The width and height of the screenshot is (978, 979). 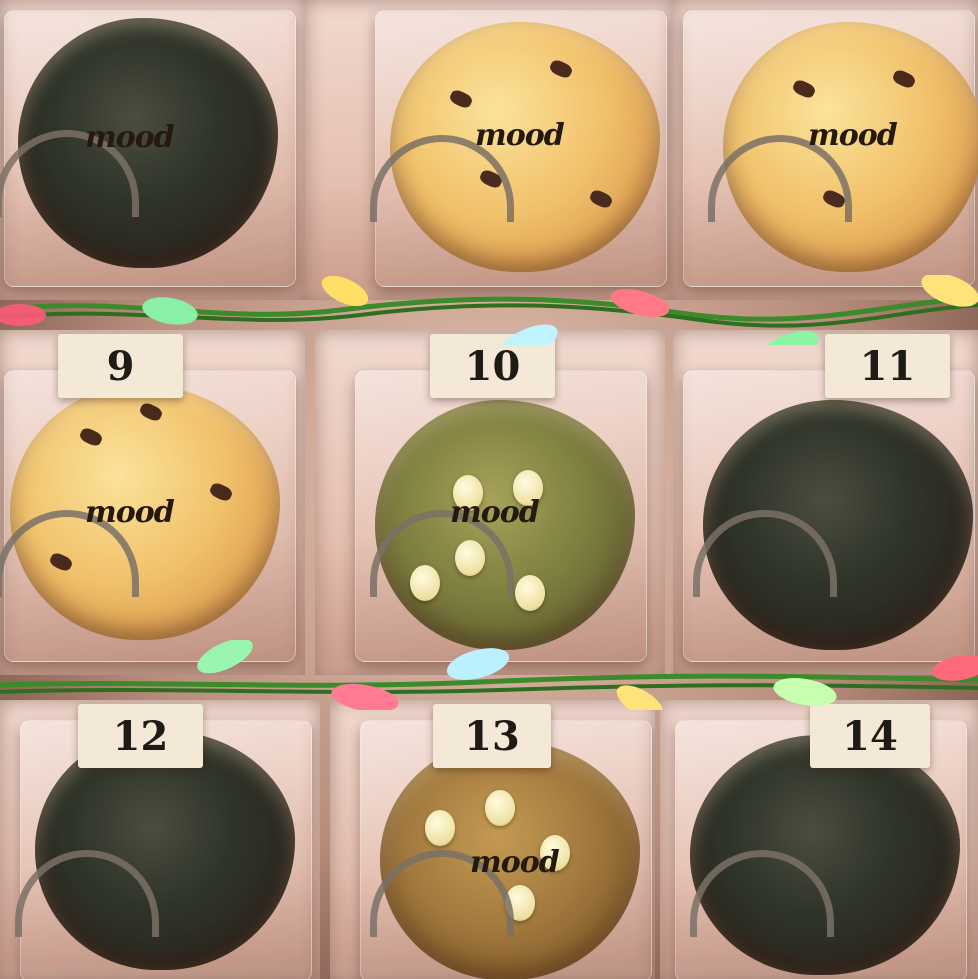 I want to click on compartment: 12, so click(x=160, y=839).